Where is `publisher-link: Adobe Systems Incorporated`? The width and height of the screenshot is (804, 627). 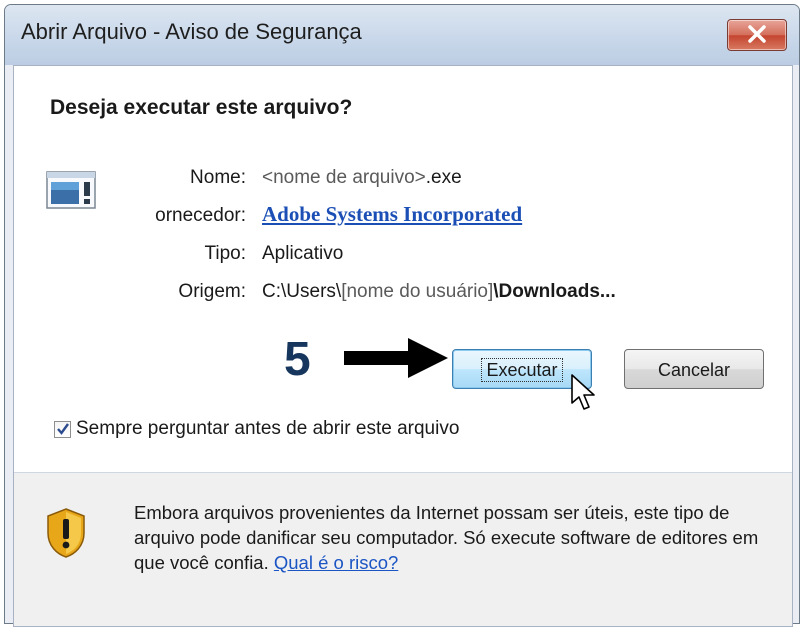 publisher-link: Adobe Systems Incorporated is located at coordinates (392, 214).